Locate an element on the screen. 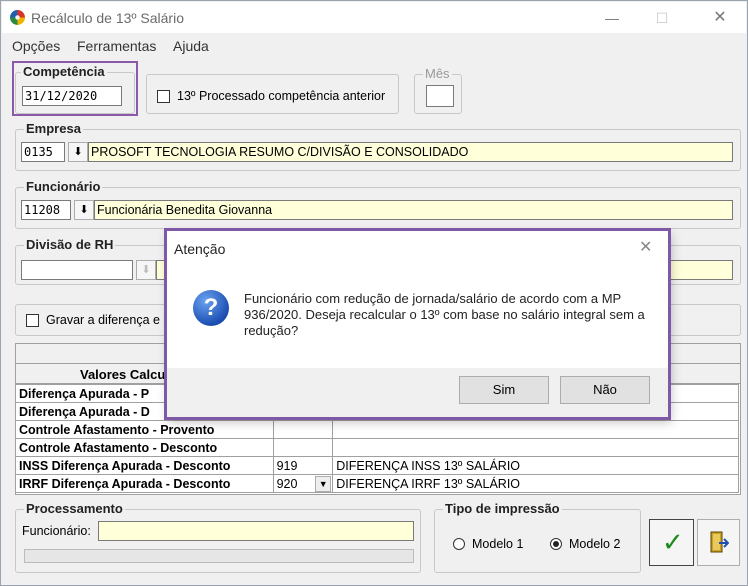 The image size is (748, 586). processado-checkbox is located at coordinates (163, 96).